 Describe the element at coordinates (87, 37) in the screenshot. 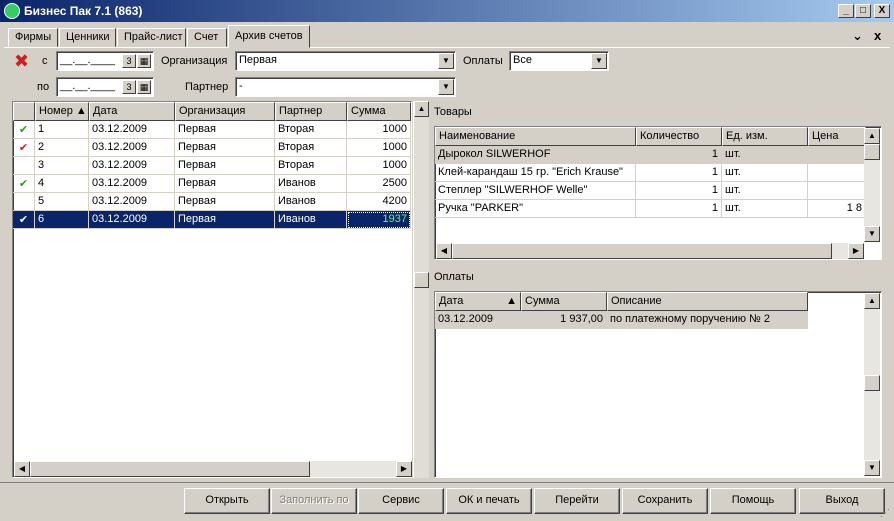

I see `tab-price-tags: Ценники` at that location.